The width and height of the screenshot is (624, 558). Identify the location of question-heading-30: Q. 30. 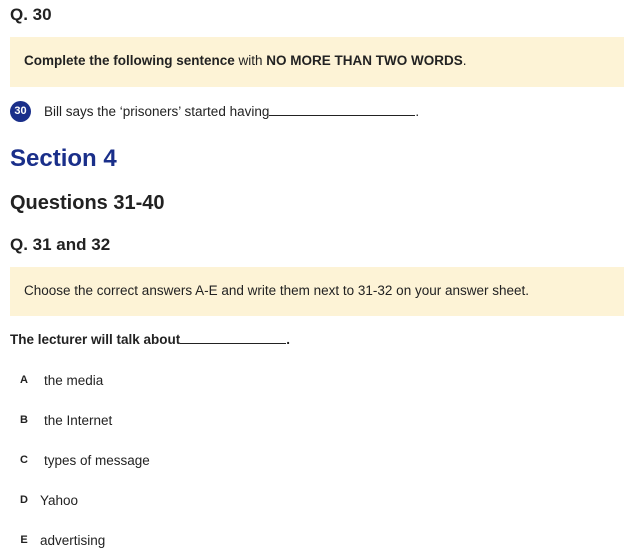
(31, 14).